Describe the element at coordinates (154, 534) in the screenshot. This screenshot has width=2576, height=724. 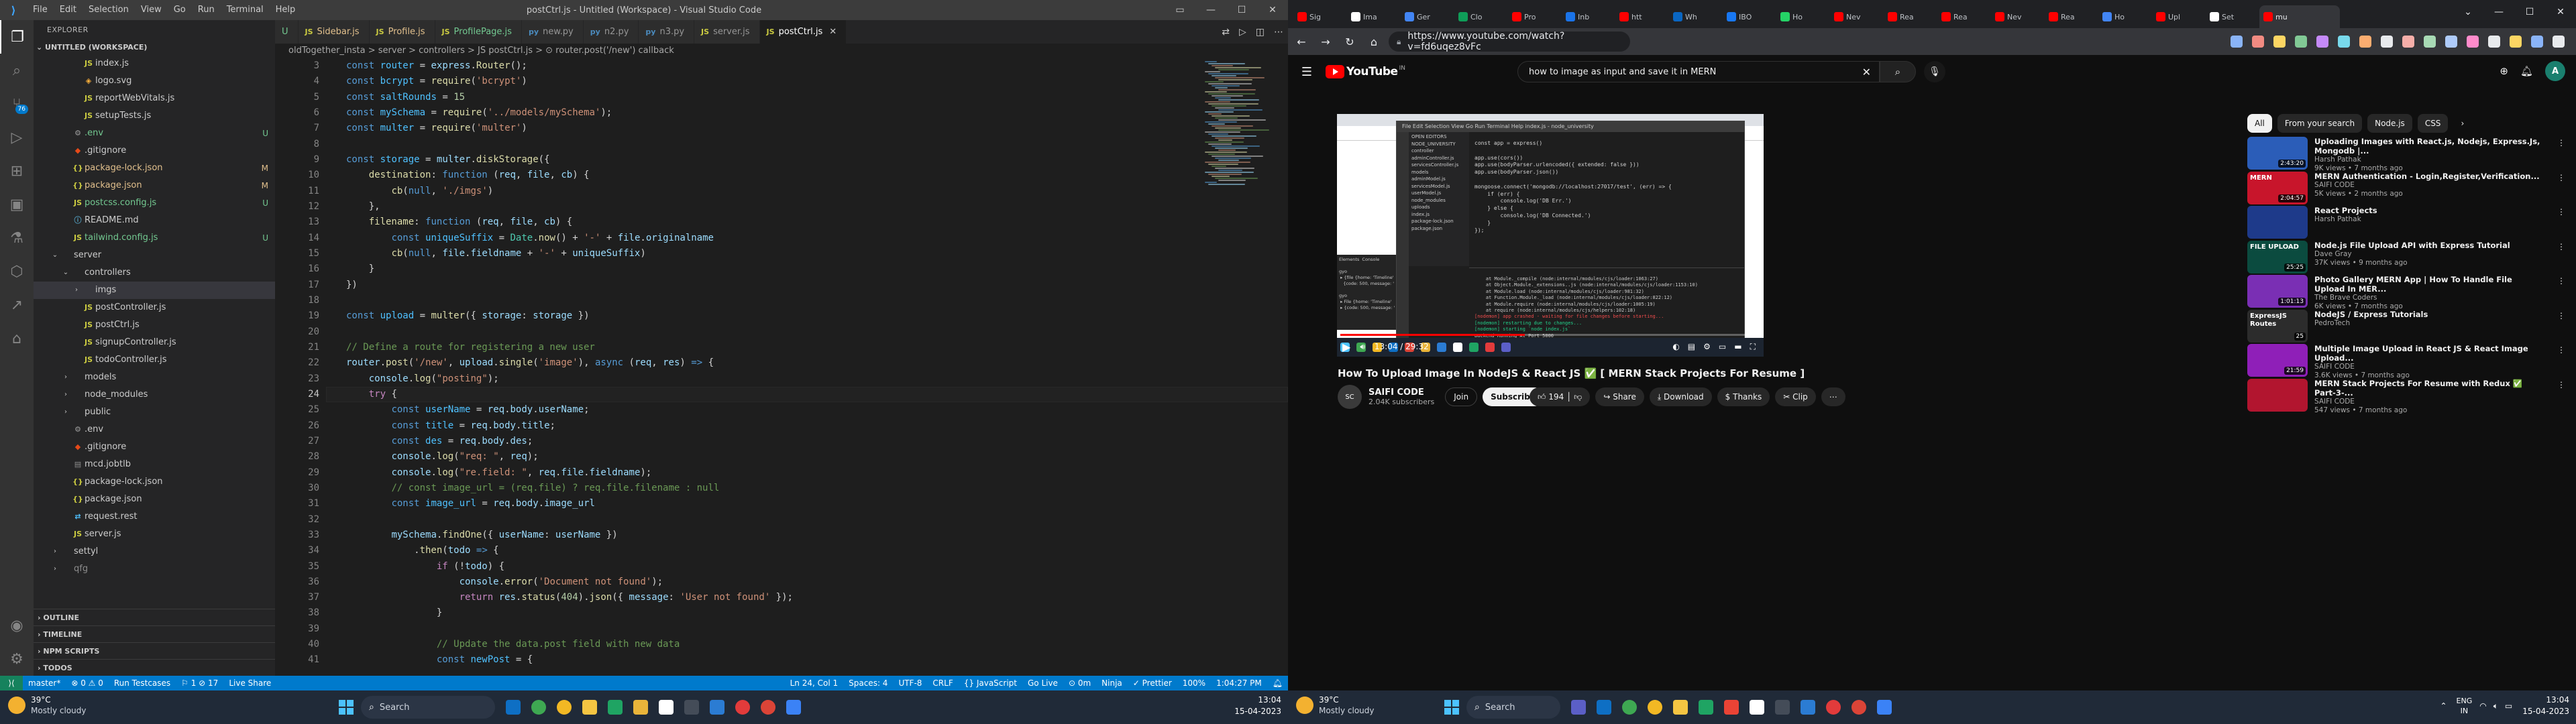
I see `file-tree-item: JS server.js` at that location.